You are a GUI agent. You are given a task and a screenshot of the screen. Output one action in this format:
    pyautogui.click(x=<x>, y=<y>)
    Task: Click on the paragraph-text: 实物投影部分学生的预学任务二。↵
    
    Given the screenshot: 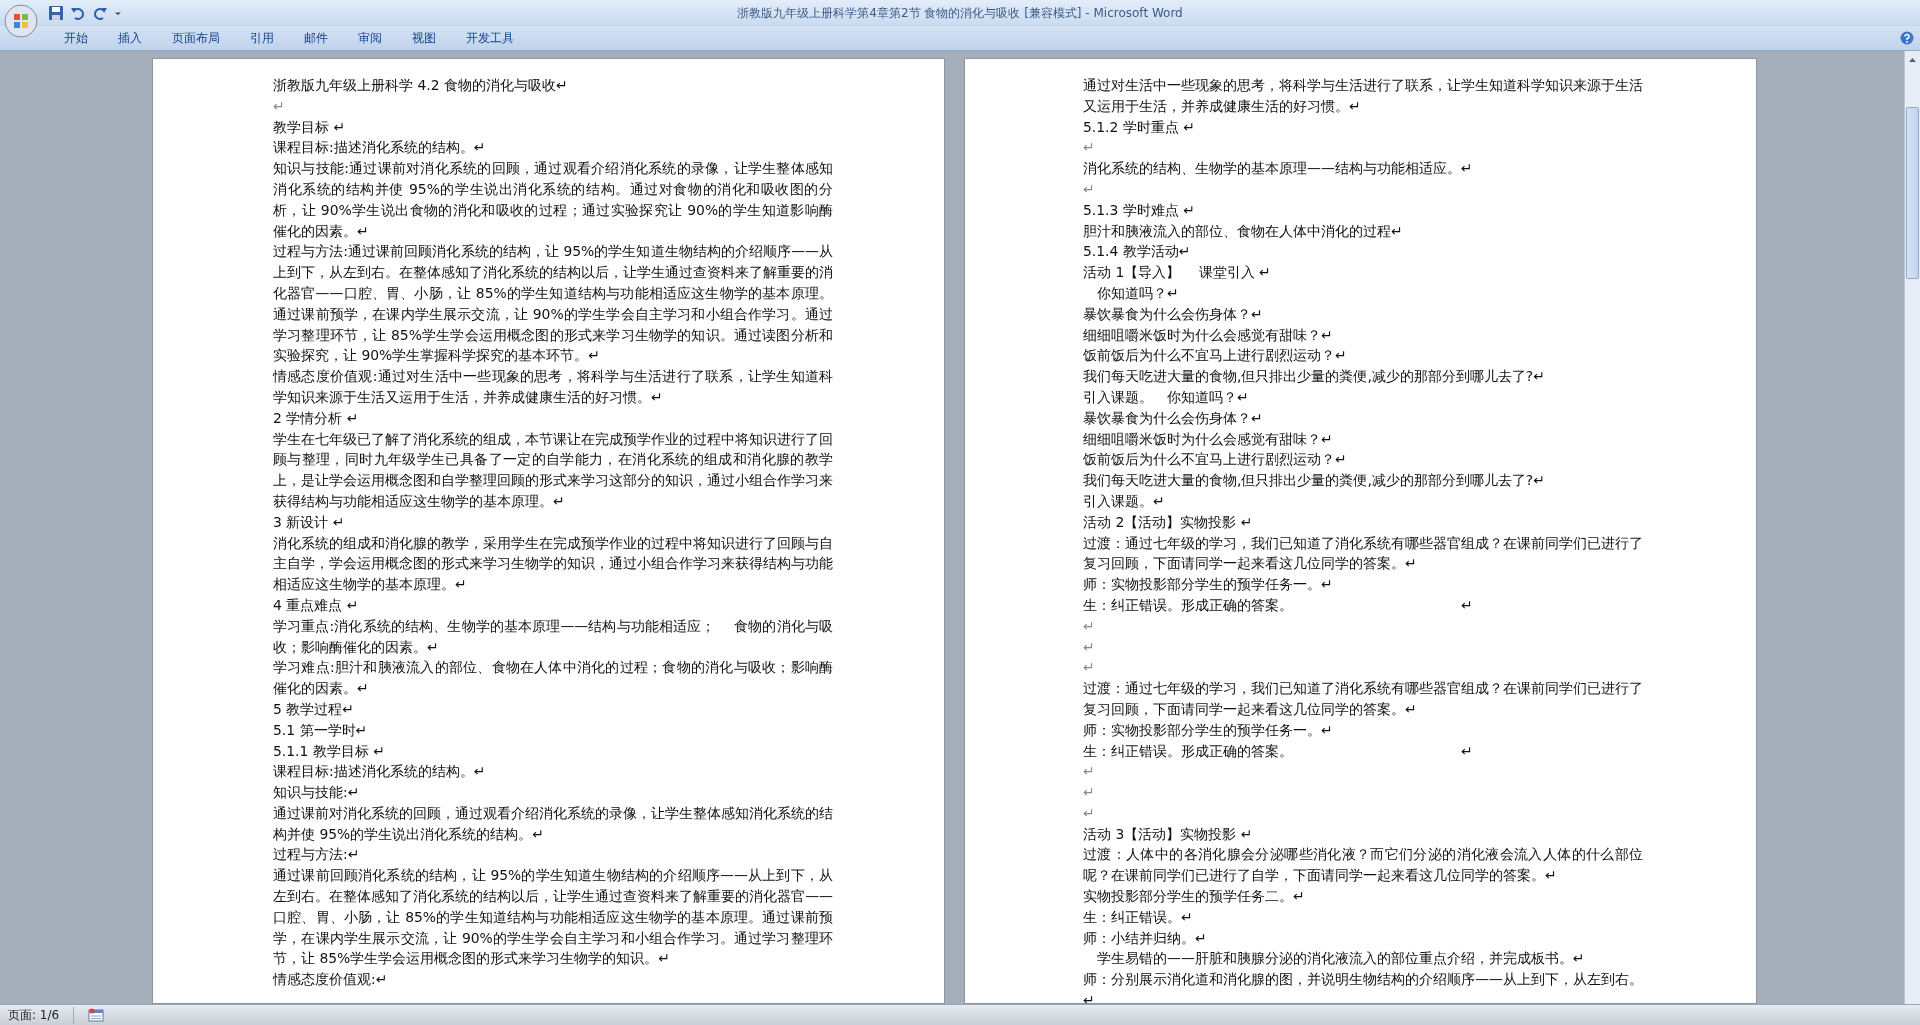 What is the action you would take?
    pyautogui.click(x=1194, y=897)
    